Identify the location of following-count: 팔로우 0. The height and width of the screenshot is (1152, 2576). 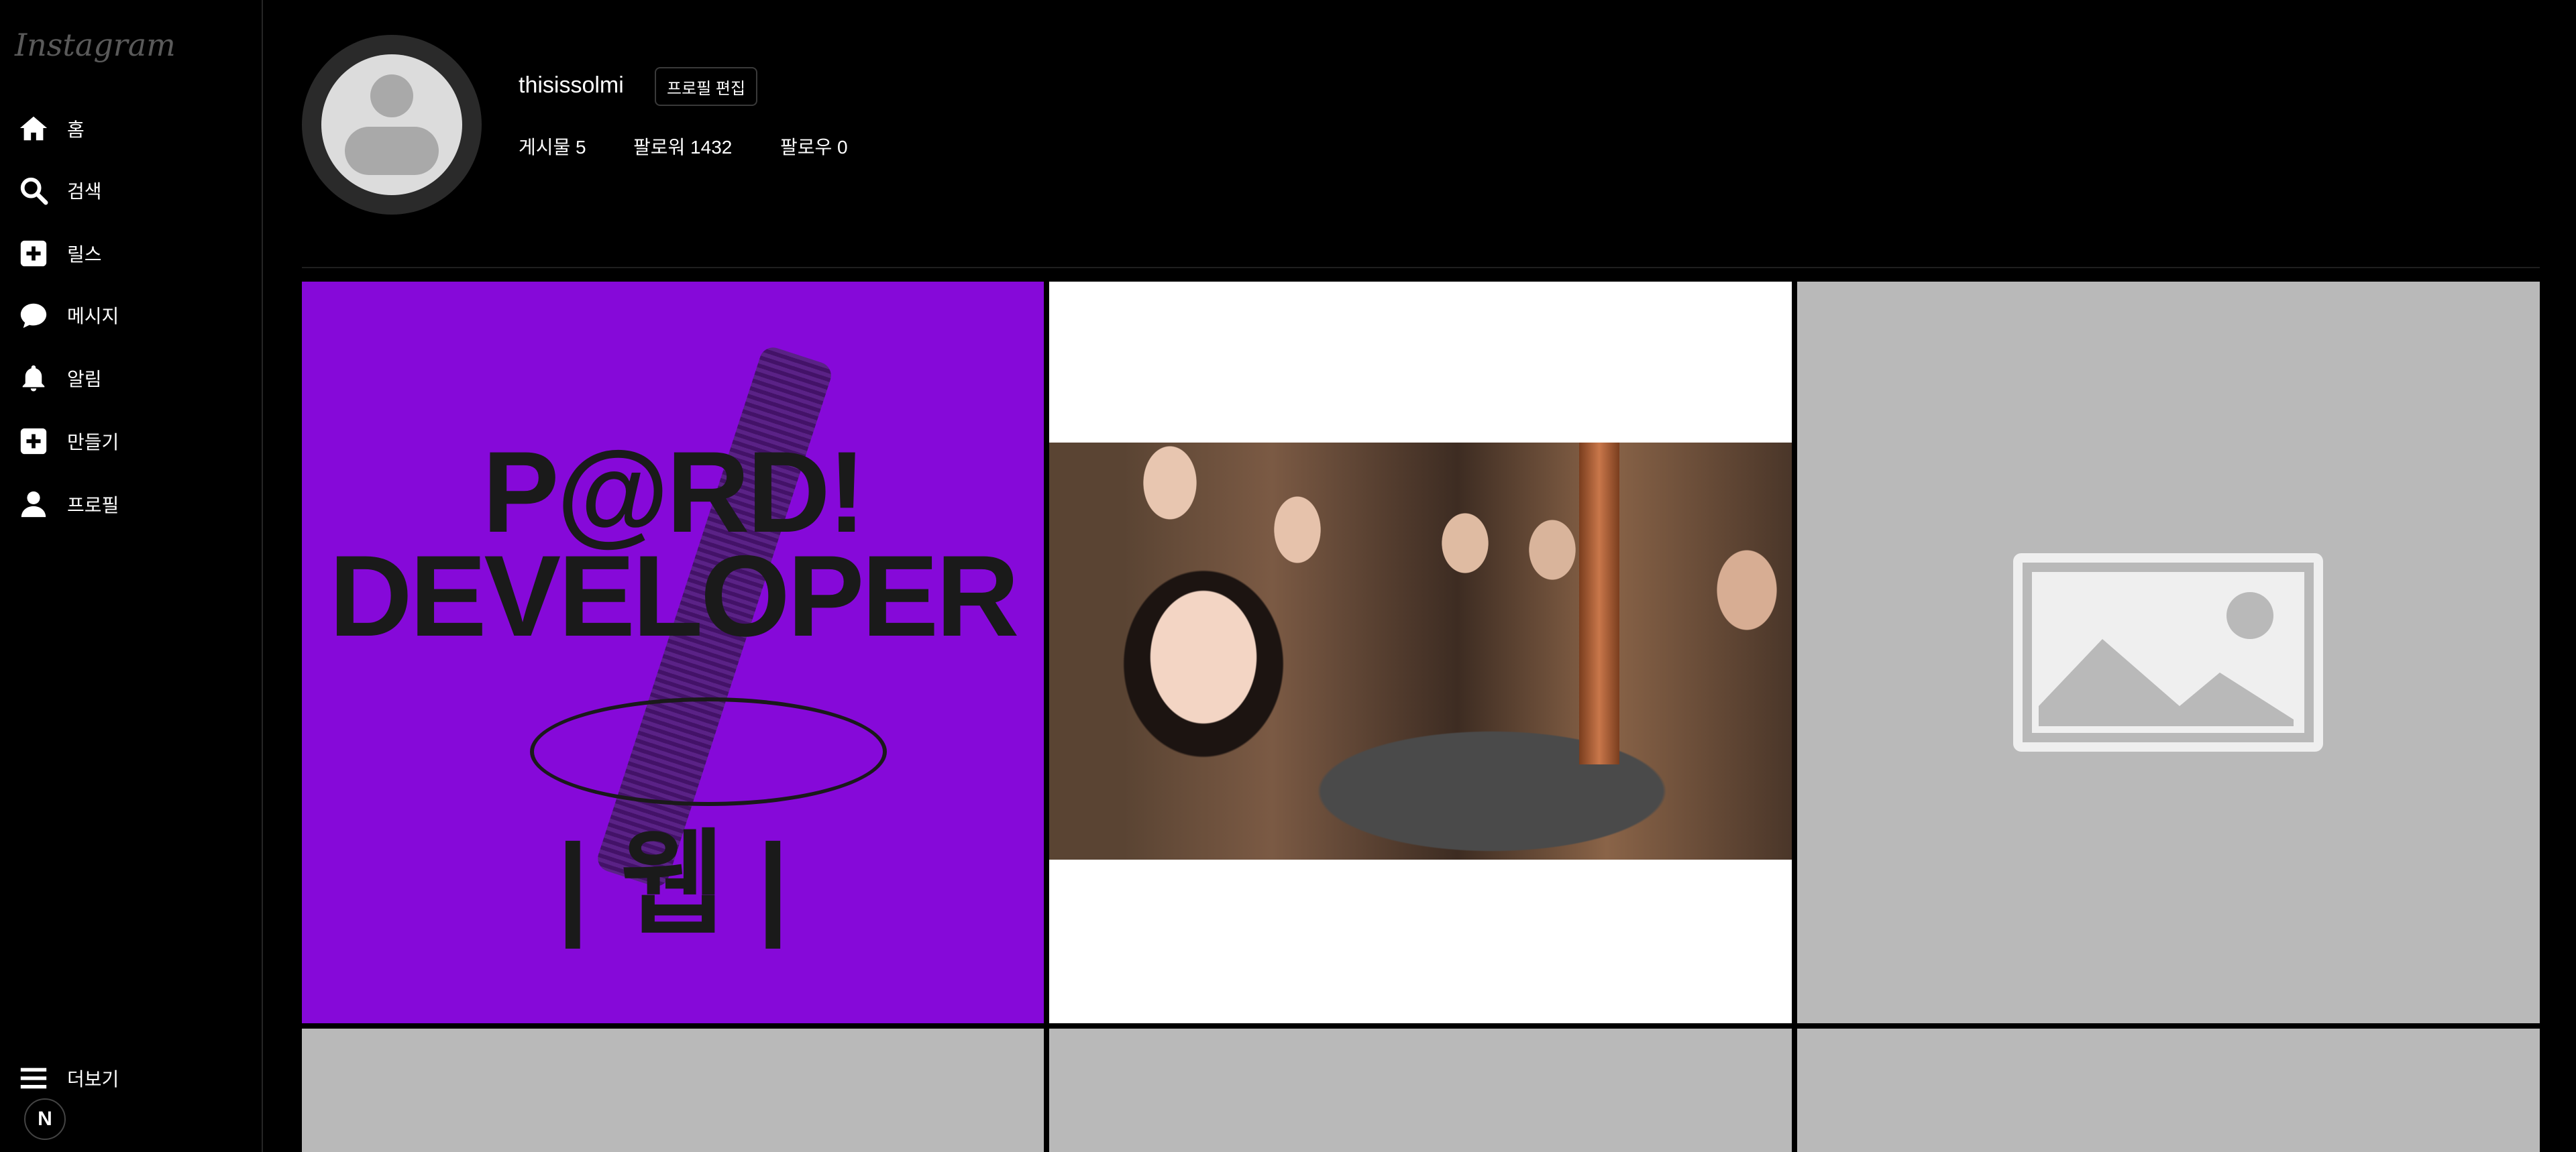
(814, 146).